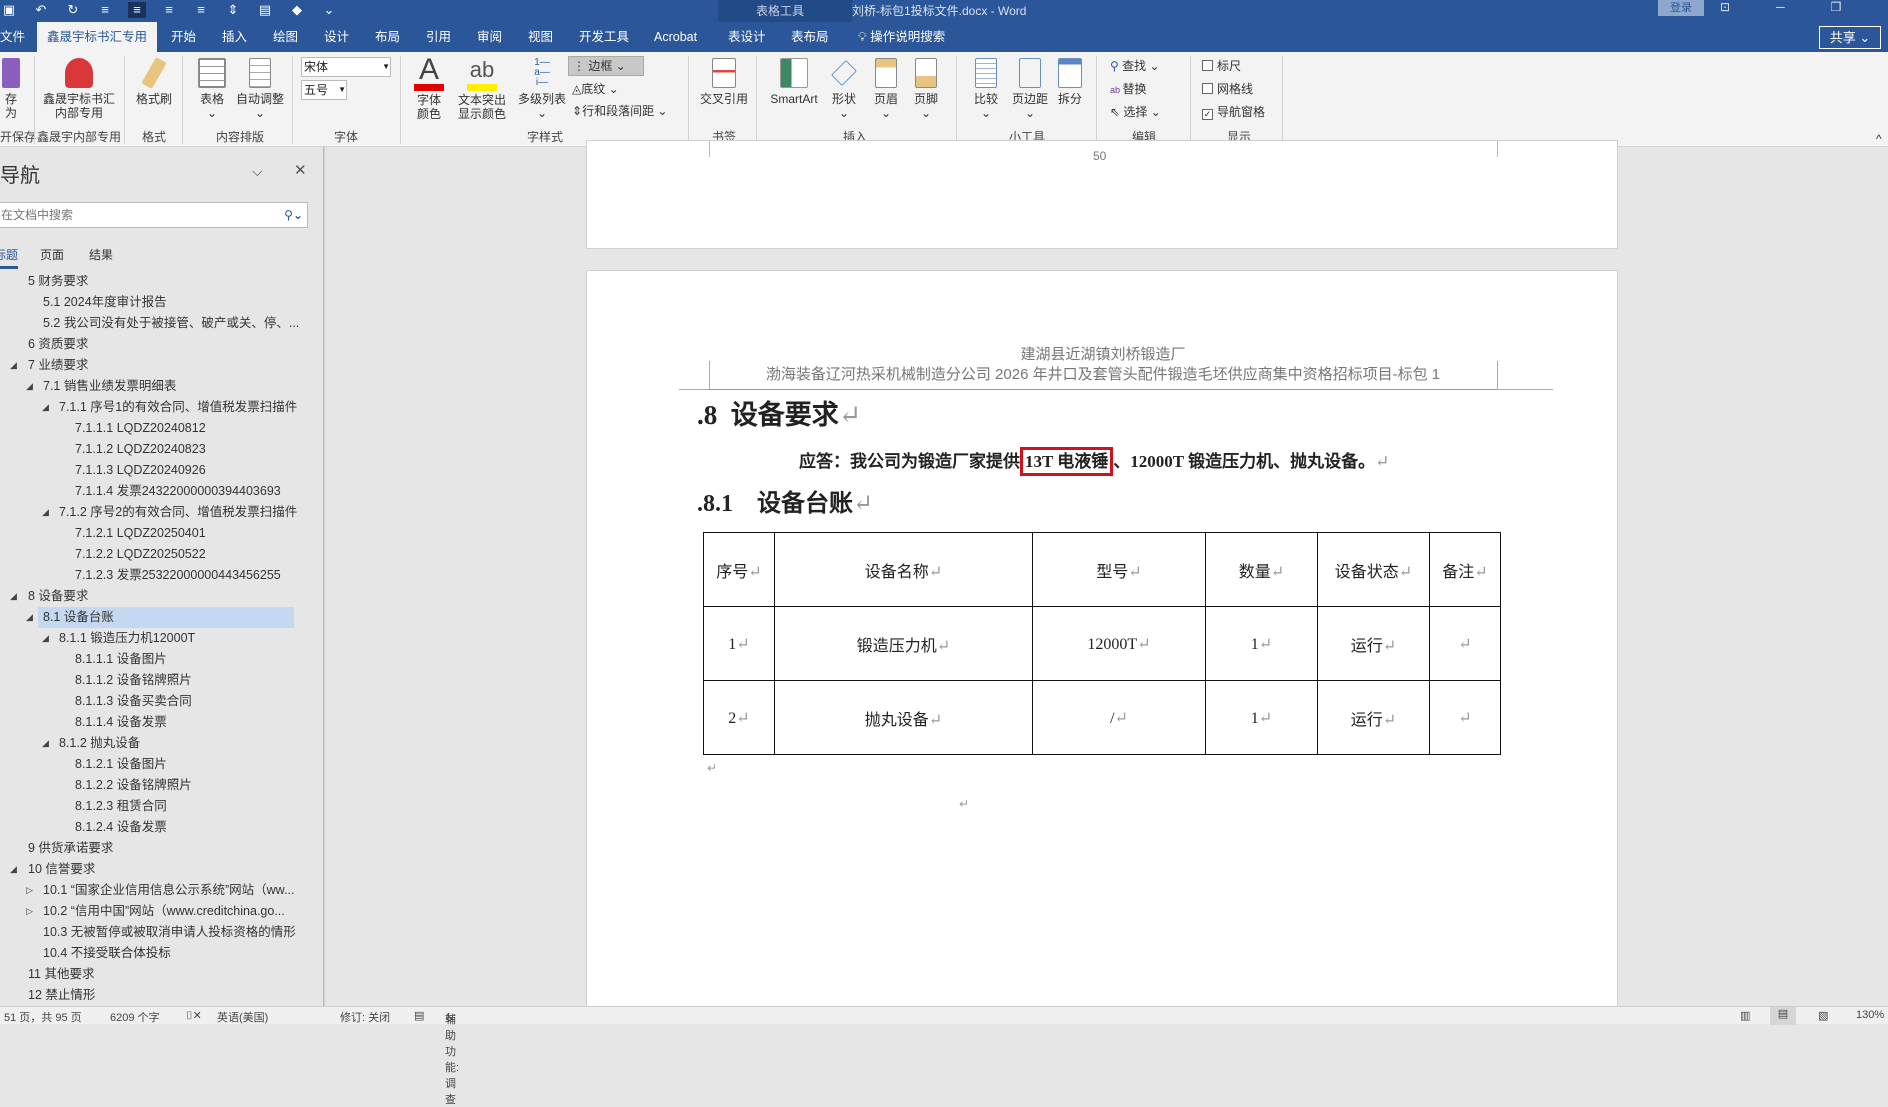 The height and width of the screenshot is (1107, 1888). What do you see at coordinates (234, 37) in the screenshot?
I see `tab-insert: 插入` at bounding box center [234, 37].